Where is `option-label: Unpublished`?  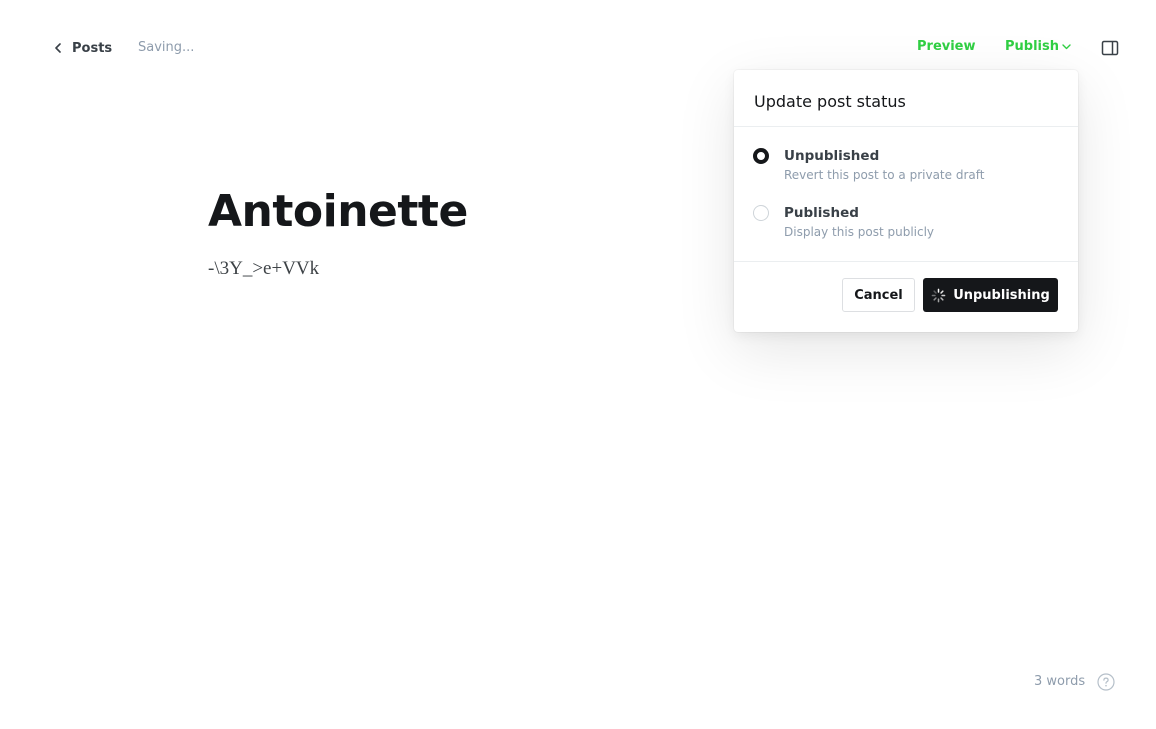
option-label: Unpublished is located at coordinates (832, 156).